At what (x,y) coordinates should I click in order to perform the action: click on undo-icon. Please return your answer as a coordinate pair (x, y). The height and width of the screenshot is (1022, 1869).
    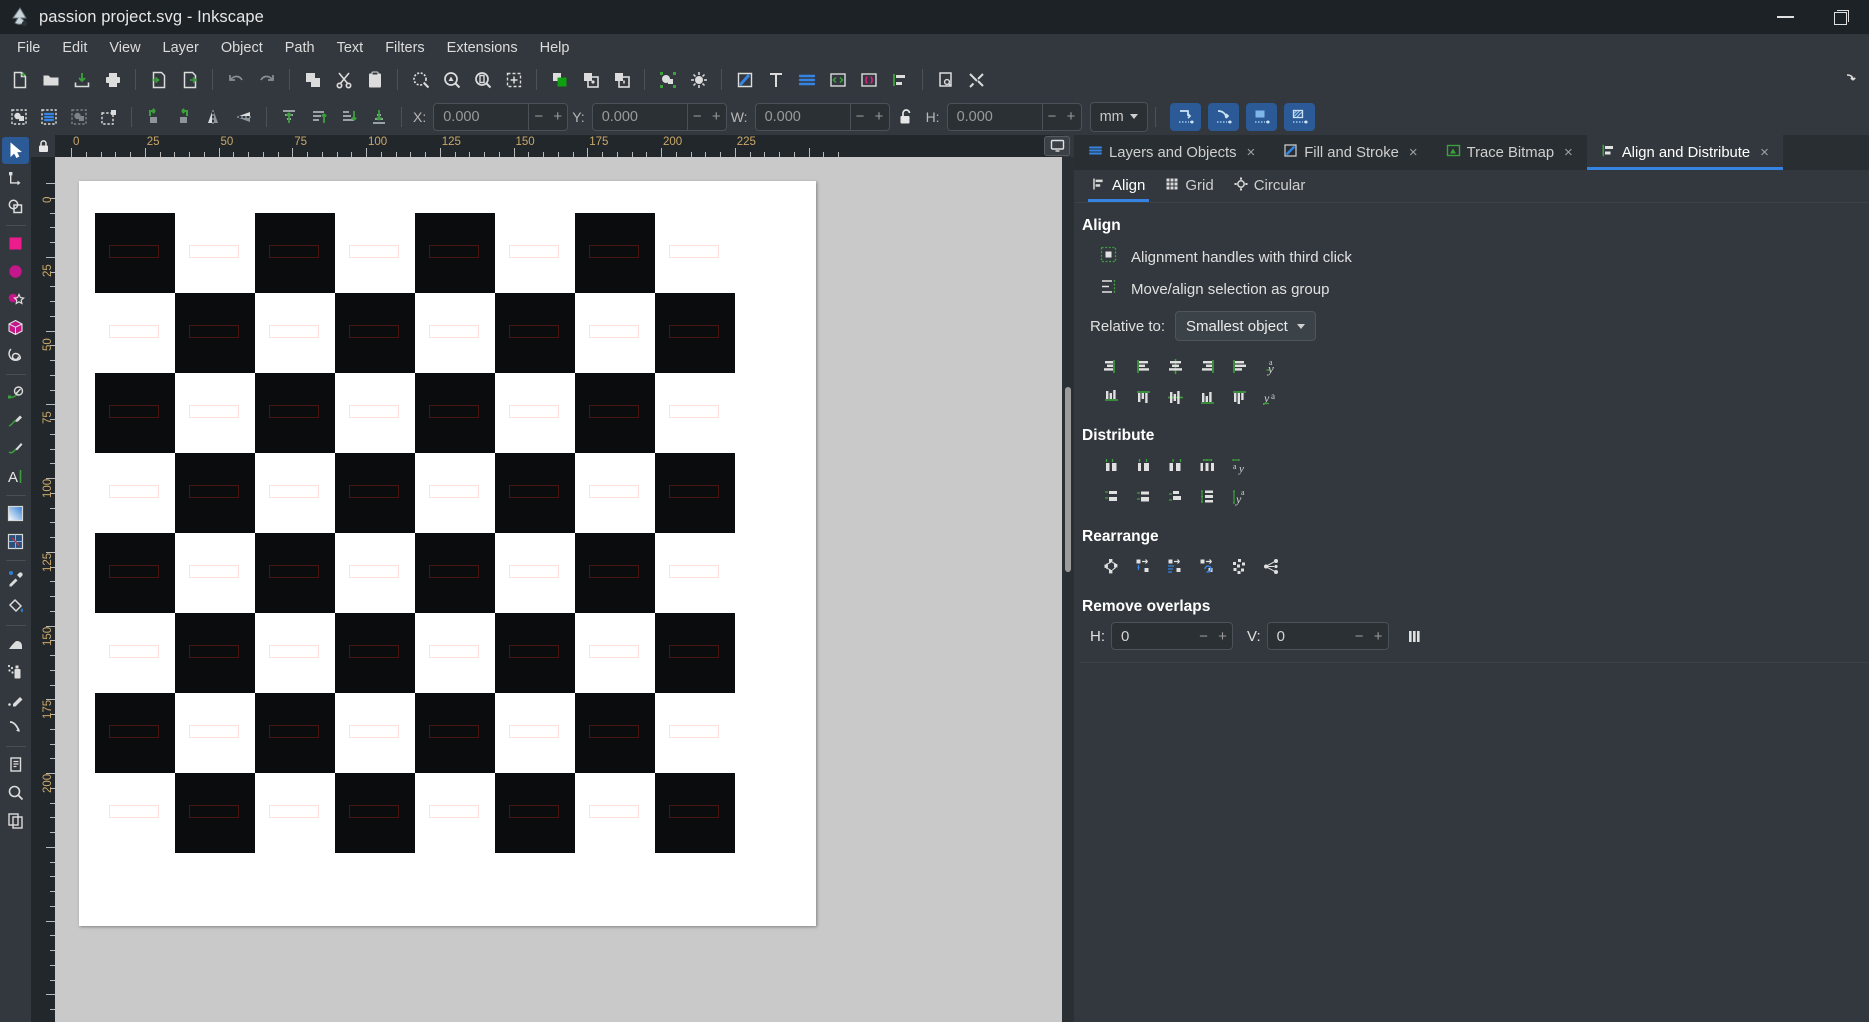
    Looking at the image, I should click on (235, 79).